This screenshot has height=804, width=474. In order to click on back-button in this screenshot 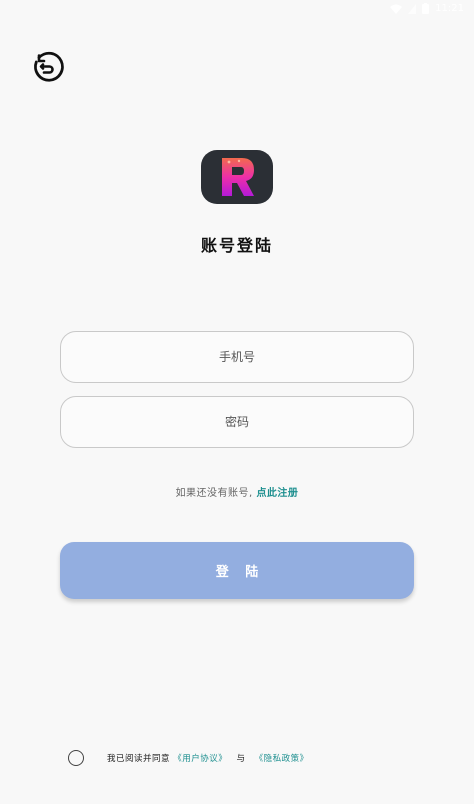, I will do `click(47, 66)`.